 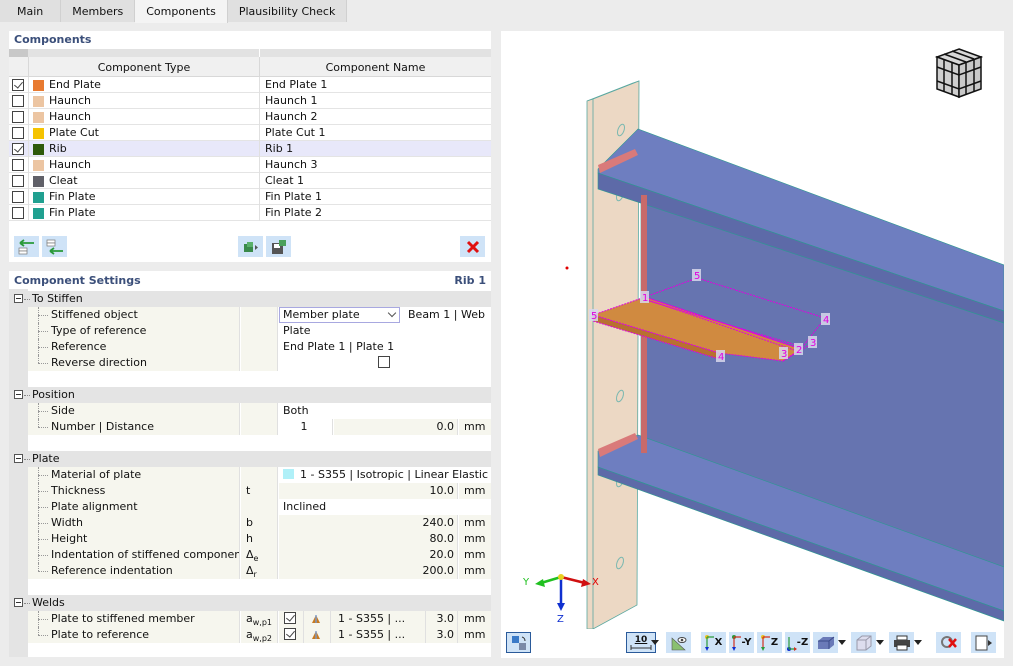 I want to click on weld1-checkbox, so click(x=290, y=618).